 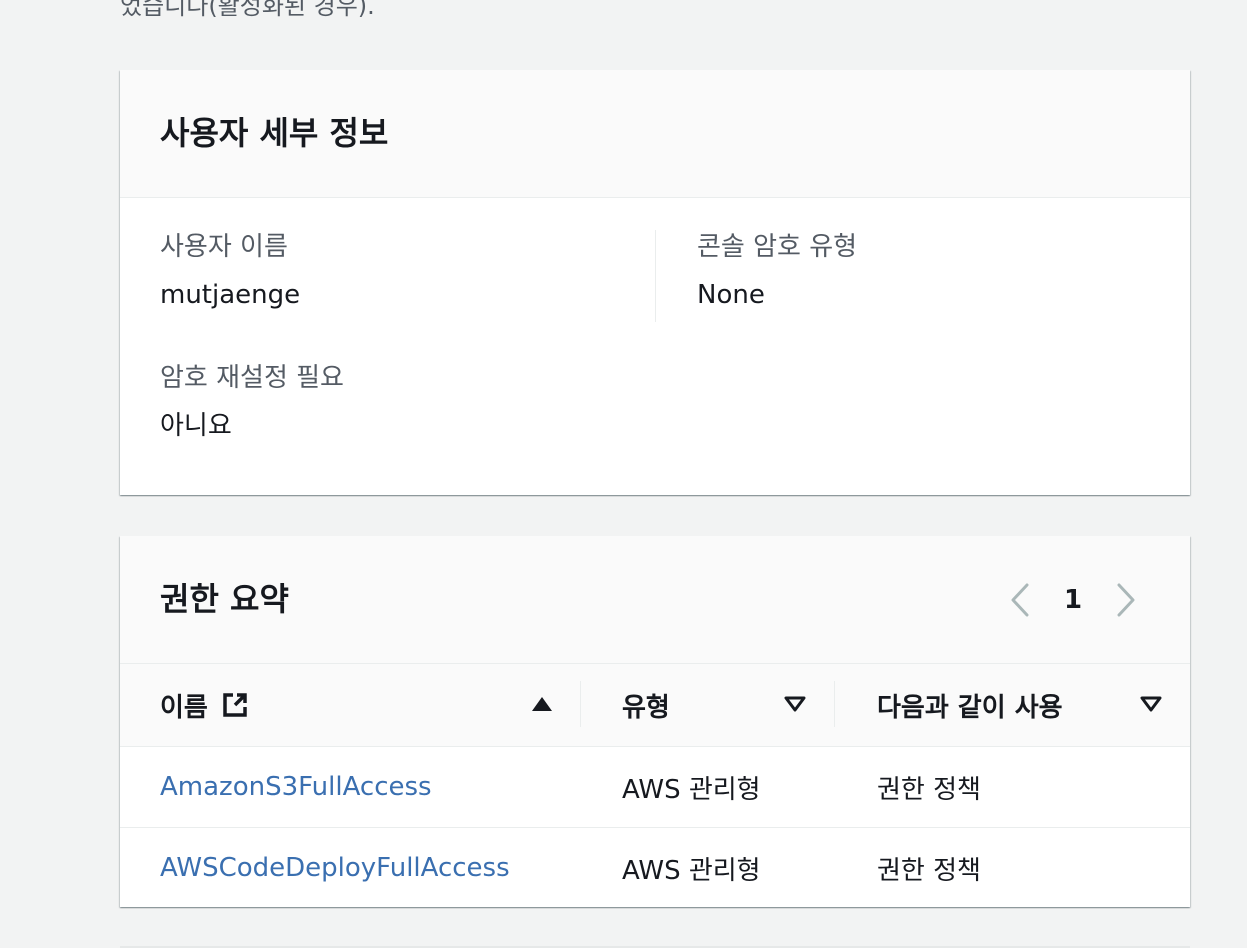 I want to click on column-header-name: 이름, so click(x=205, y=705).